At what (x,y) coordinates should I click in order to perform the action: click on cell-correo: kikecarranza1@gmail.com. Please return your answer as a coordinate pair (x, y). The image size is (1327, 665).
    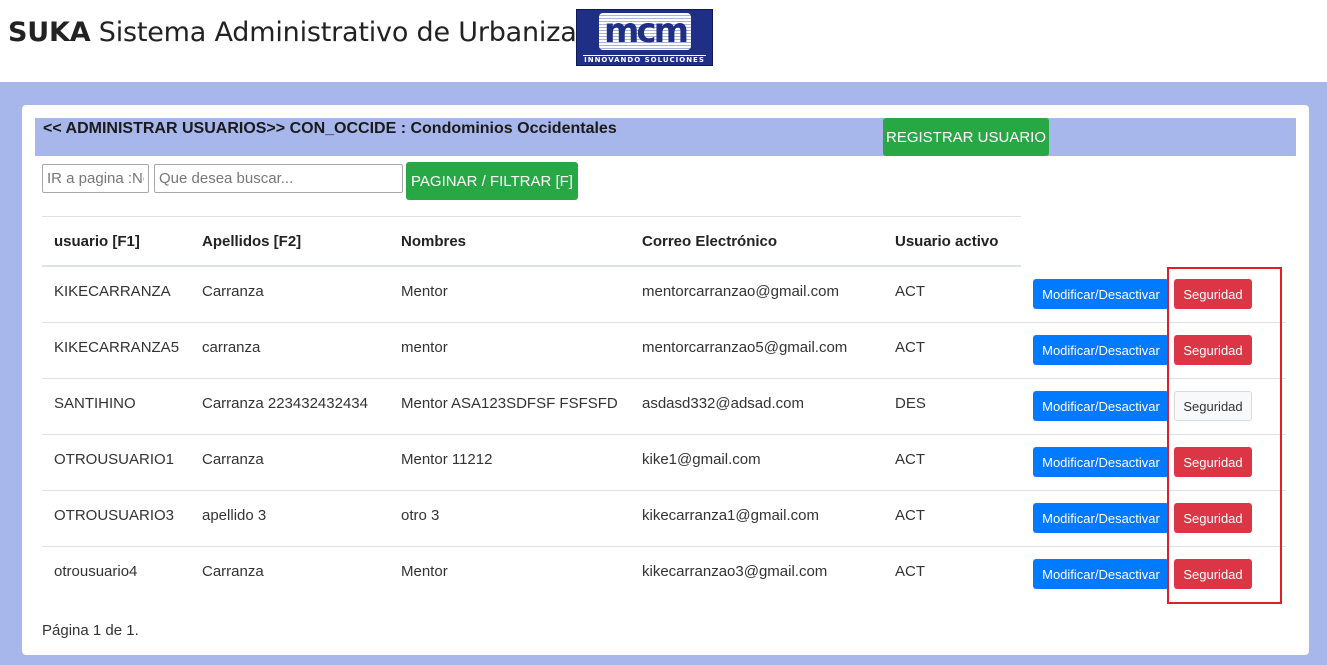
    Looking at the image, I should click on (730, 515).